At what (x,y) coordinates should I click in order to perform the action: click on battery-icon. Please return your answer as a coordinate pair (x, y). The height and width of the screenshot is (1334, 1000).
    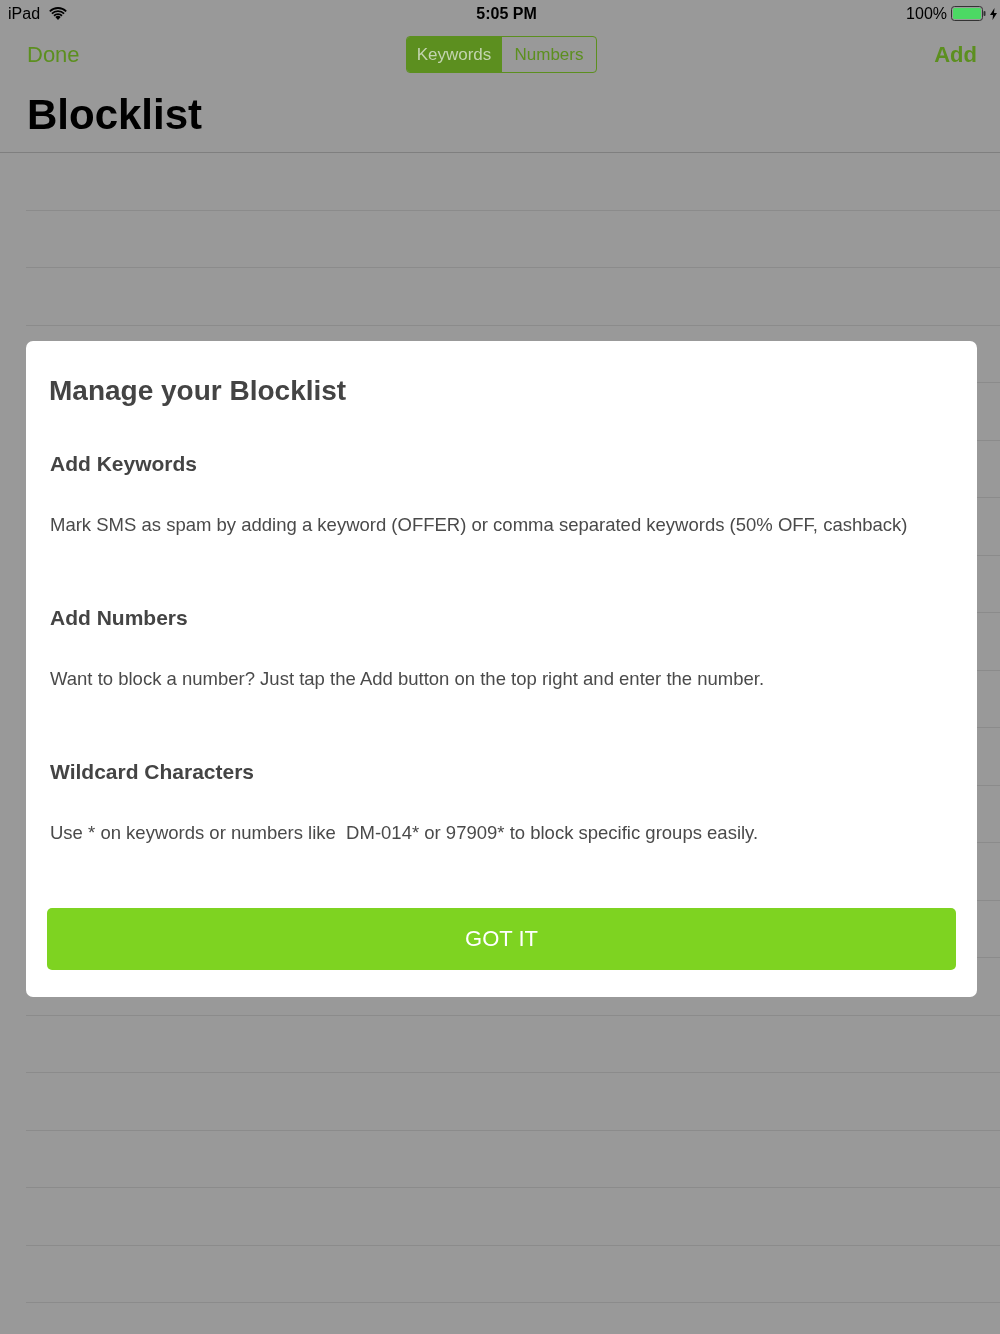
    Looking at the image, I should click on (968, 13).